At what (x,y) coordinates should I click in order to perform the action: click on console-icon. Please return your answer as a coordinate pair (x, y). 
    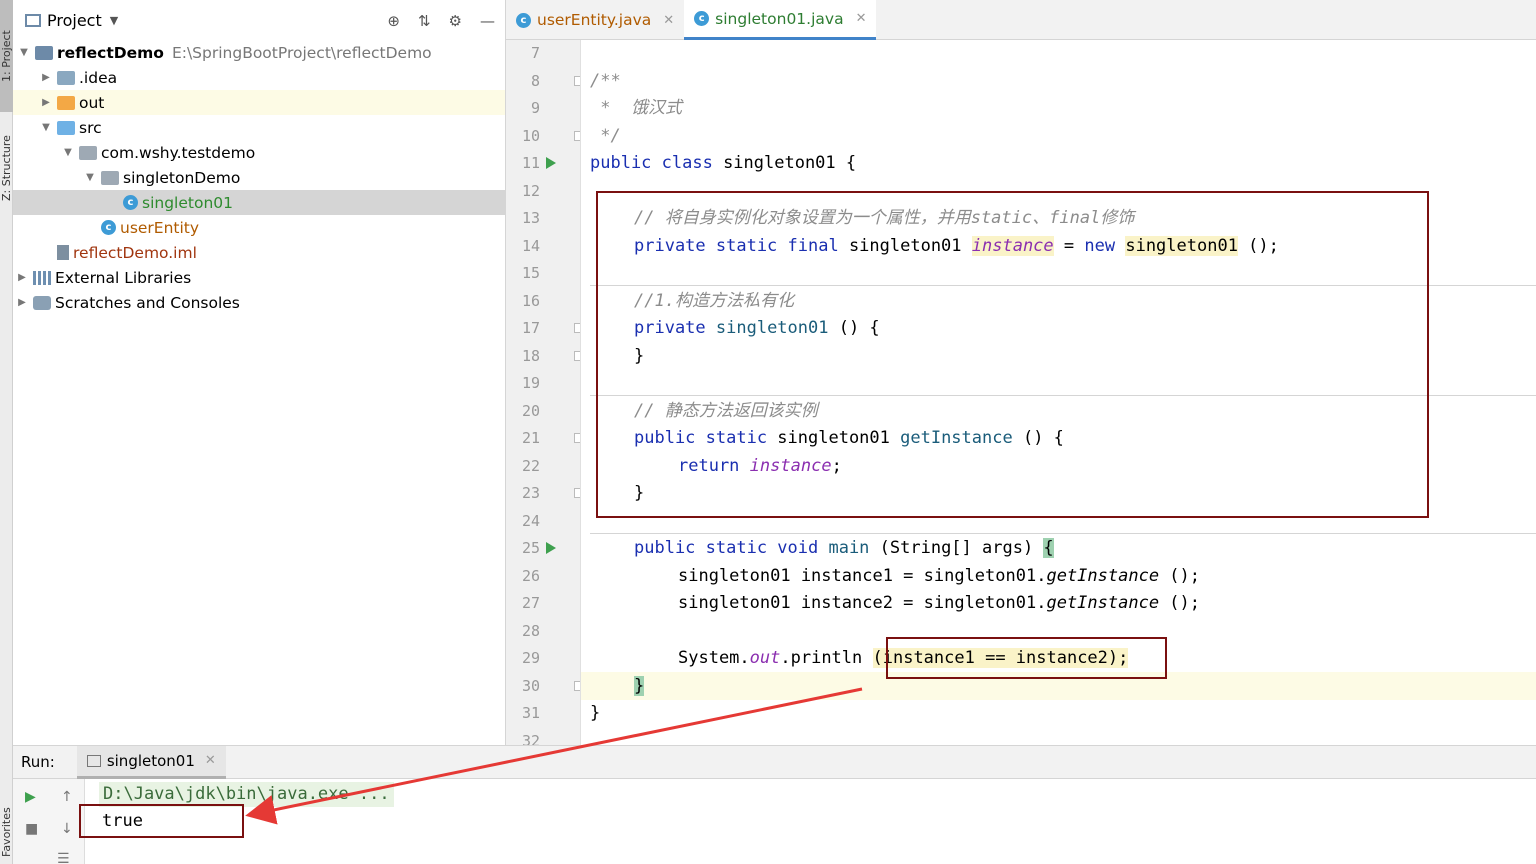
    Looking at the image, I should click on (93, 760).